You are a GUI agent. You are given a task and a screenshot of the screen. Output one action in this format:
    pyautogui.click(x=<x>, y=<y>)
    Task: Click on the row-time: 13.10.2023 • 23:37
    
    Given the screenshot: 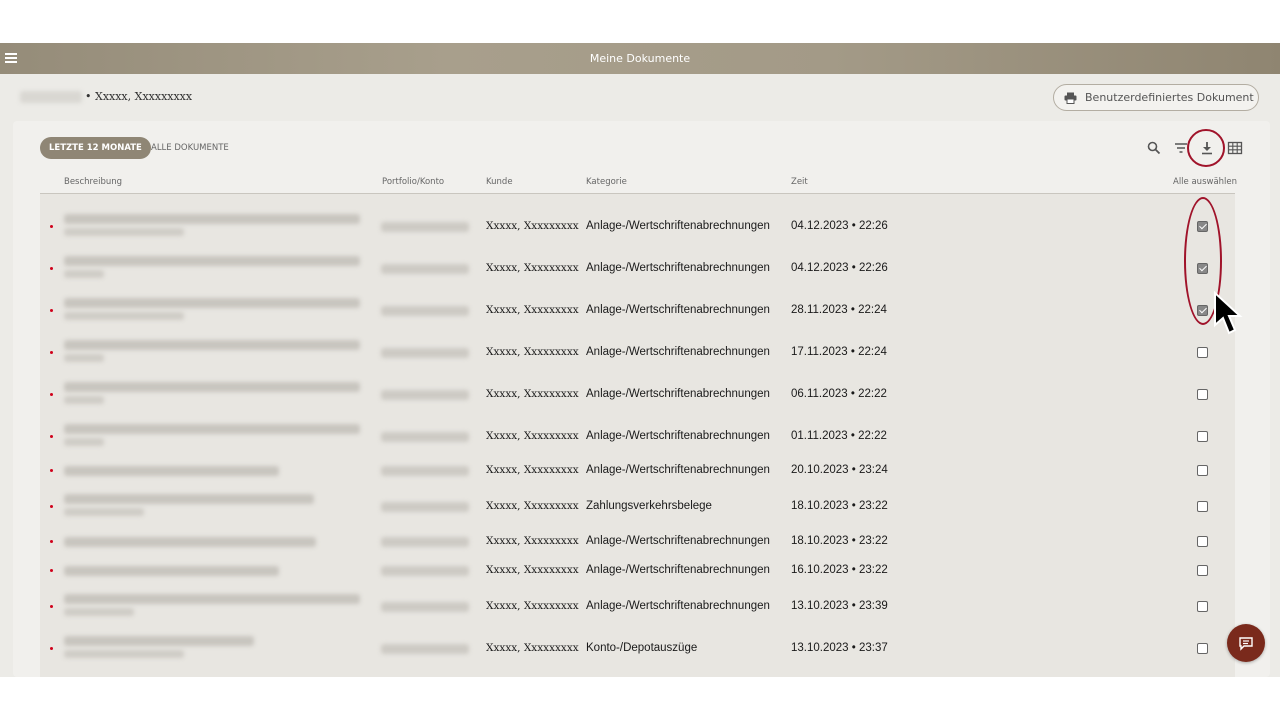 What is the action you would take?
    pyautogui.click(x=839, y=648)
    